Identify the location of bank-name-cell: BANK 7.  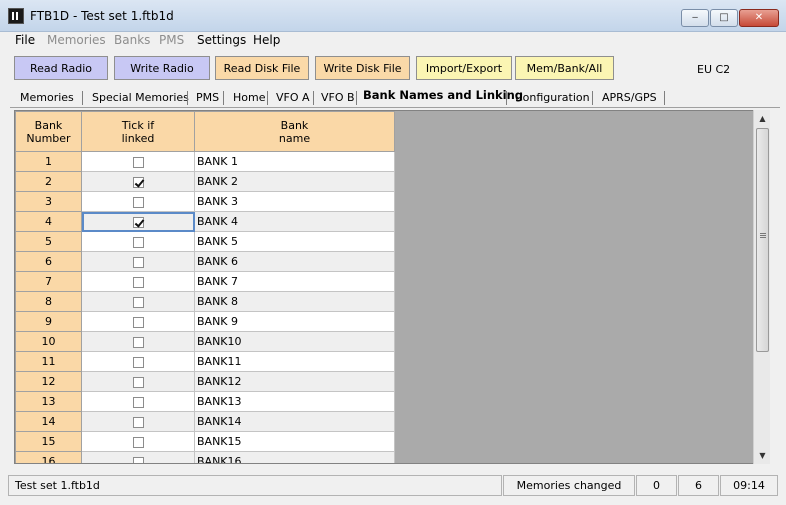
(294, 281).